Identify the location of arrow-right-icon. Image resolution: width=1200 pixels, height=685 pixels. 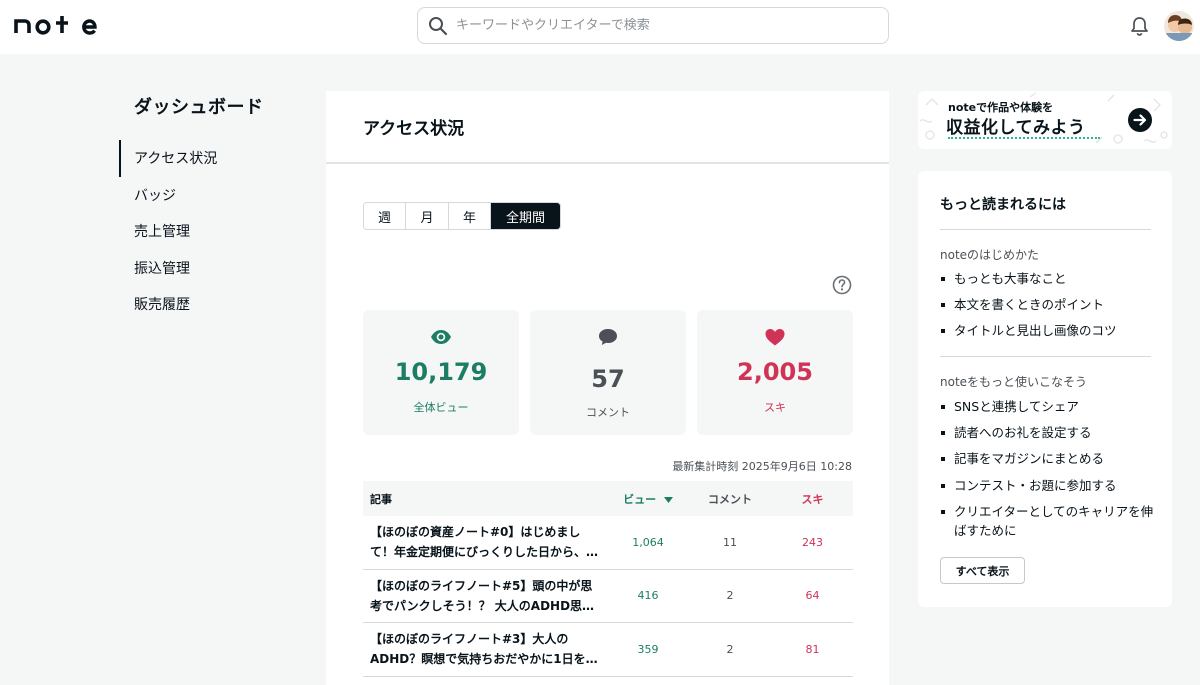
(1140, 120).